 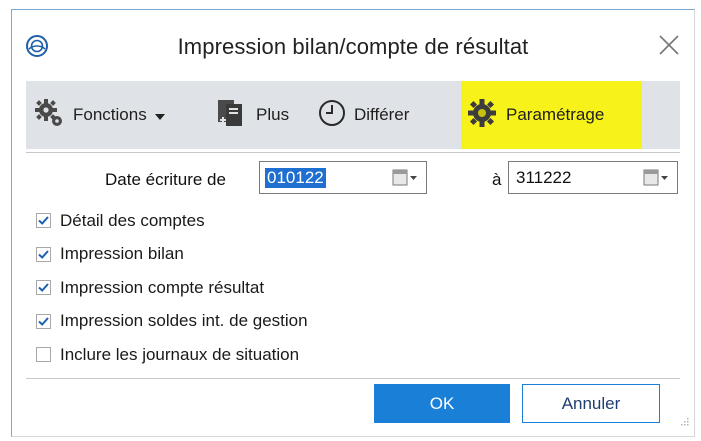 I want to click on gear-icon, so click(x=49, y=115).